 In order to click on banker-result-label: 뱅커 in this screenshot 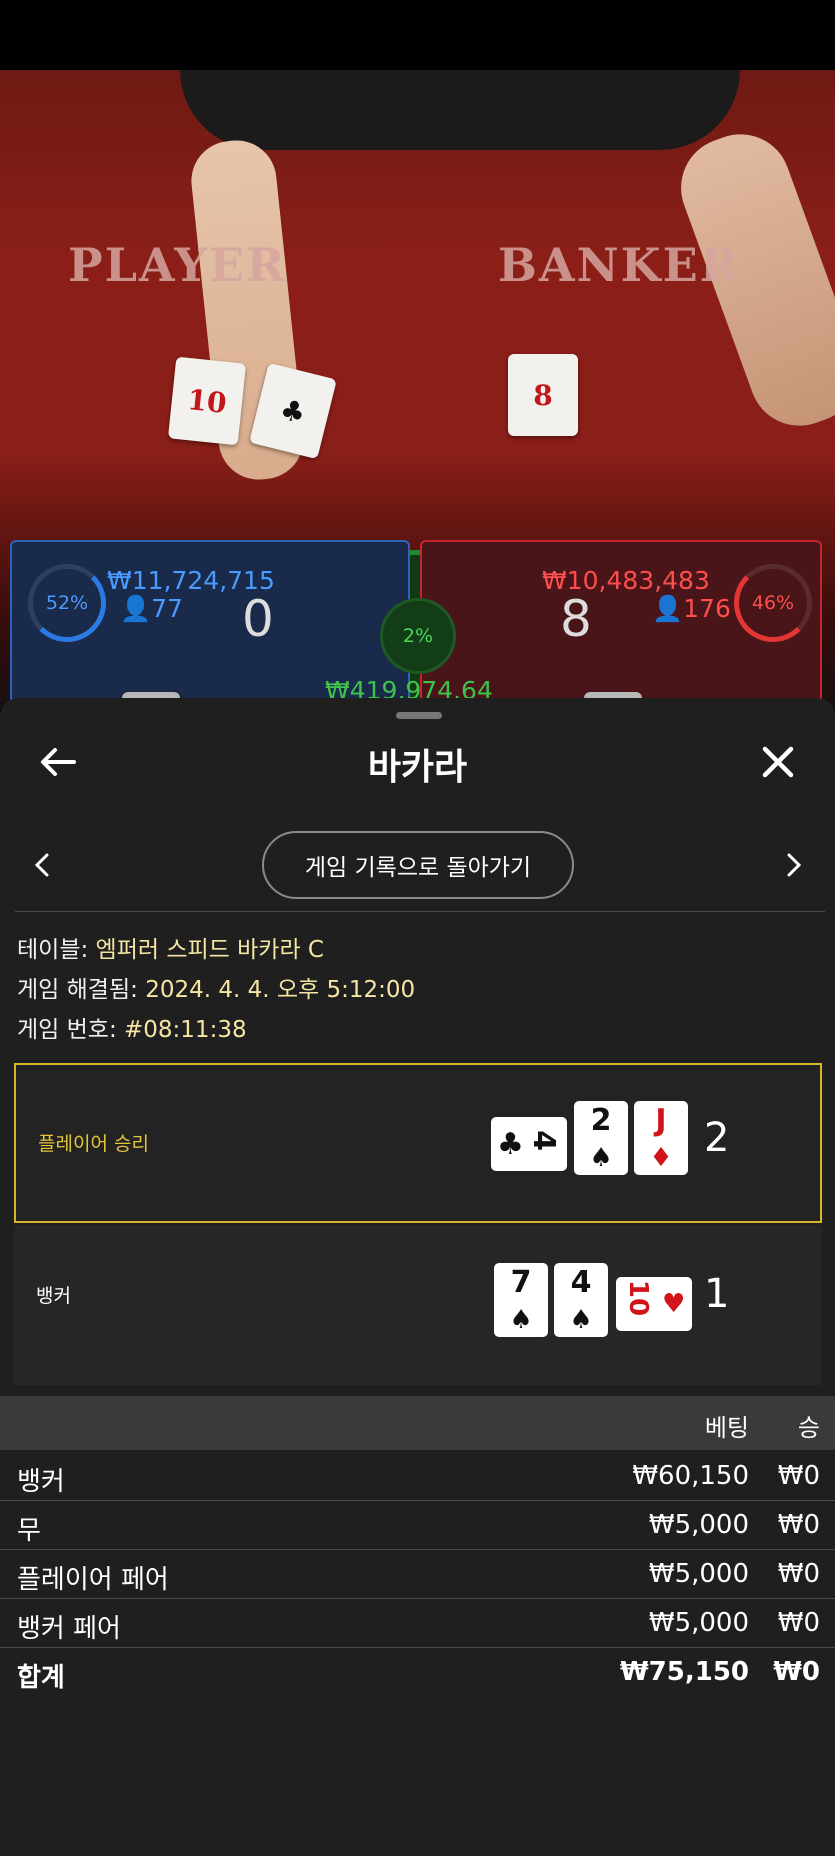, I will do `click(53, 1296)`.